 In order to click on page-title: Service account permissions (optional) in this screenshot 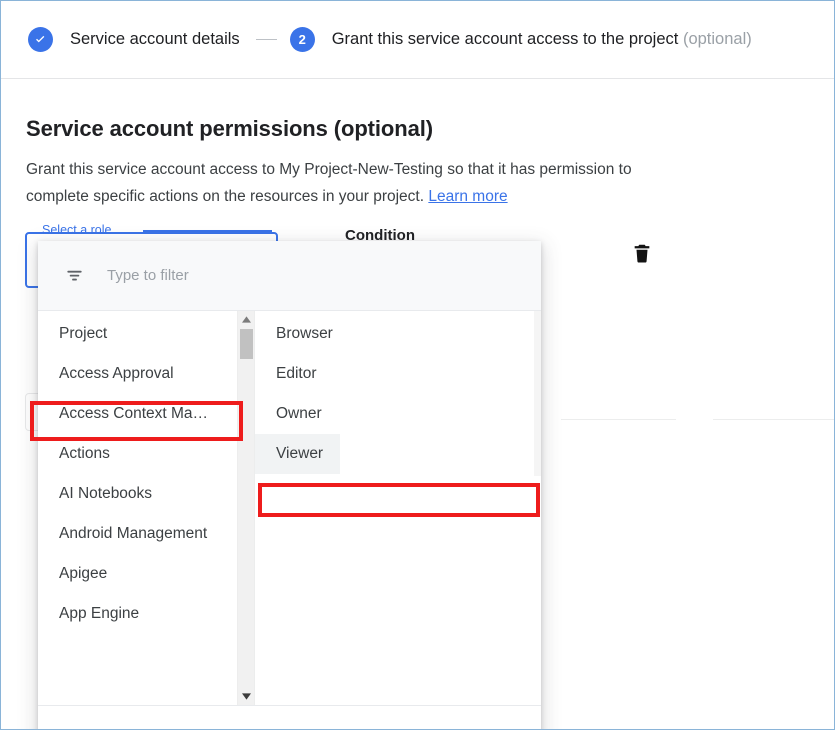, I will do `click(229, 128)`.